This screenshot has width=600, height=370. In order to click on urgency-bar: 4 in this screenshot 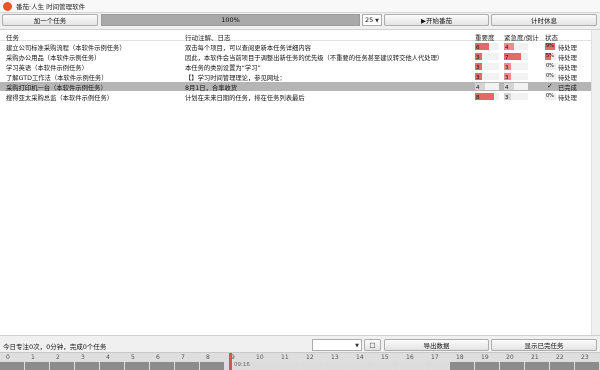, I will do `click(516, 47)`.